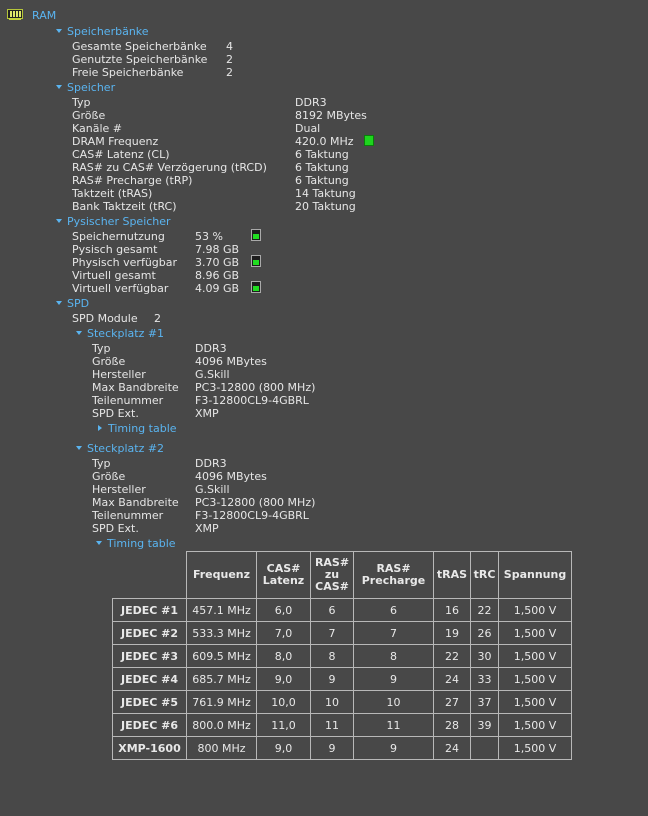 The height and width of the screenshot is (816, 648). Describe the element at coordinates (112, 193) in the screenshot. I see `prop-label: Taktzeit (tRAS)` at that location.